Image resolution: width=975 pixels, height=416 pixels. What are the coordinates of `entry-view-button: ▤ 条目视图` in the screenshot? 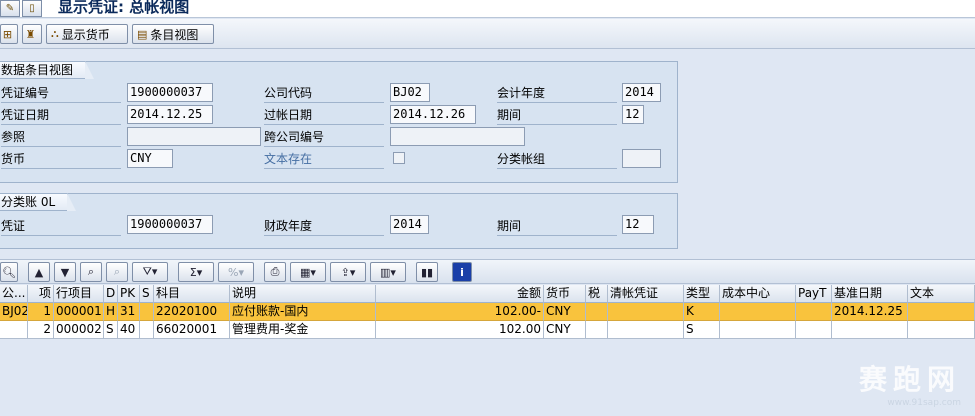 It's located at (173, 34).